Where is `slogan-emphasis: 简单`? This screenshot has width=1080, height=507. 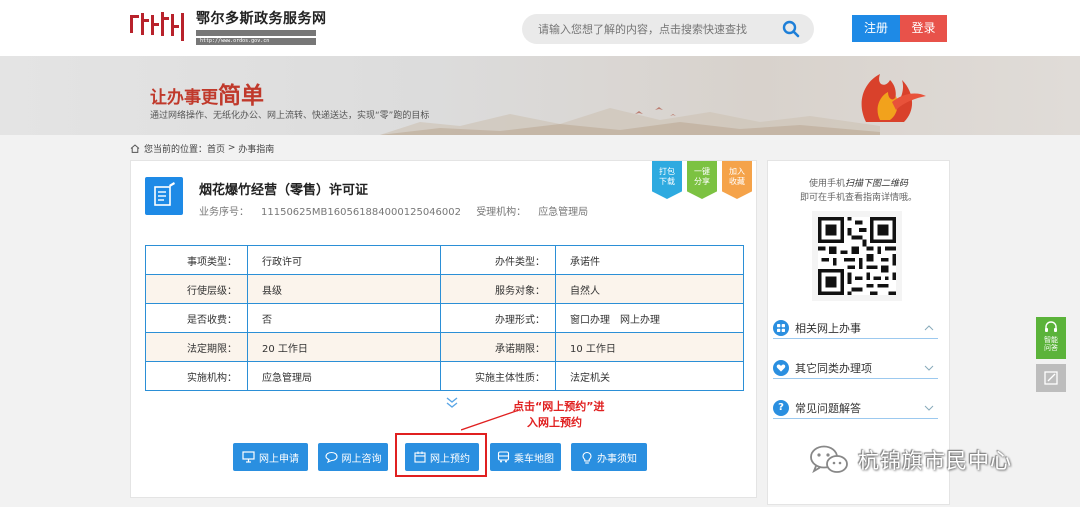 slogan-emphasis: 简单 is located at coordinates (241, 96).